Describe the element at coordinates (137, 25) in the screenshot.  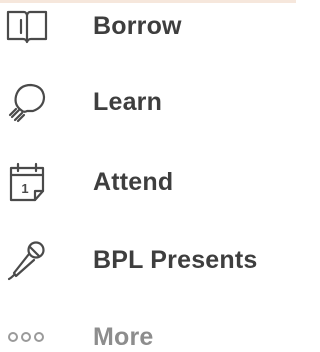
I see `nav-item-label: Borrow` at that location.